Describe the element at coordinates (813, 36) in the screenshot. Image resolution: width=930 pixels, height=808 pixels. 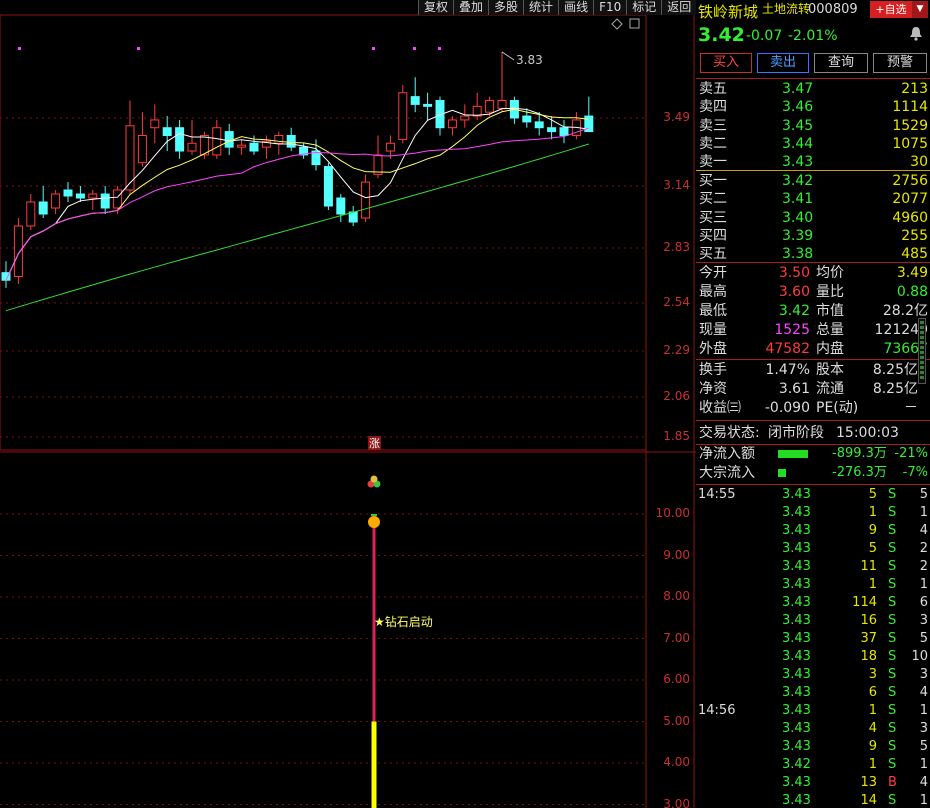
I see `price-change-pct: -2.01%` at that location.